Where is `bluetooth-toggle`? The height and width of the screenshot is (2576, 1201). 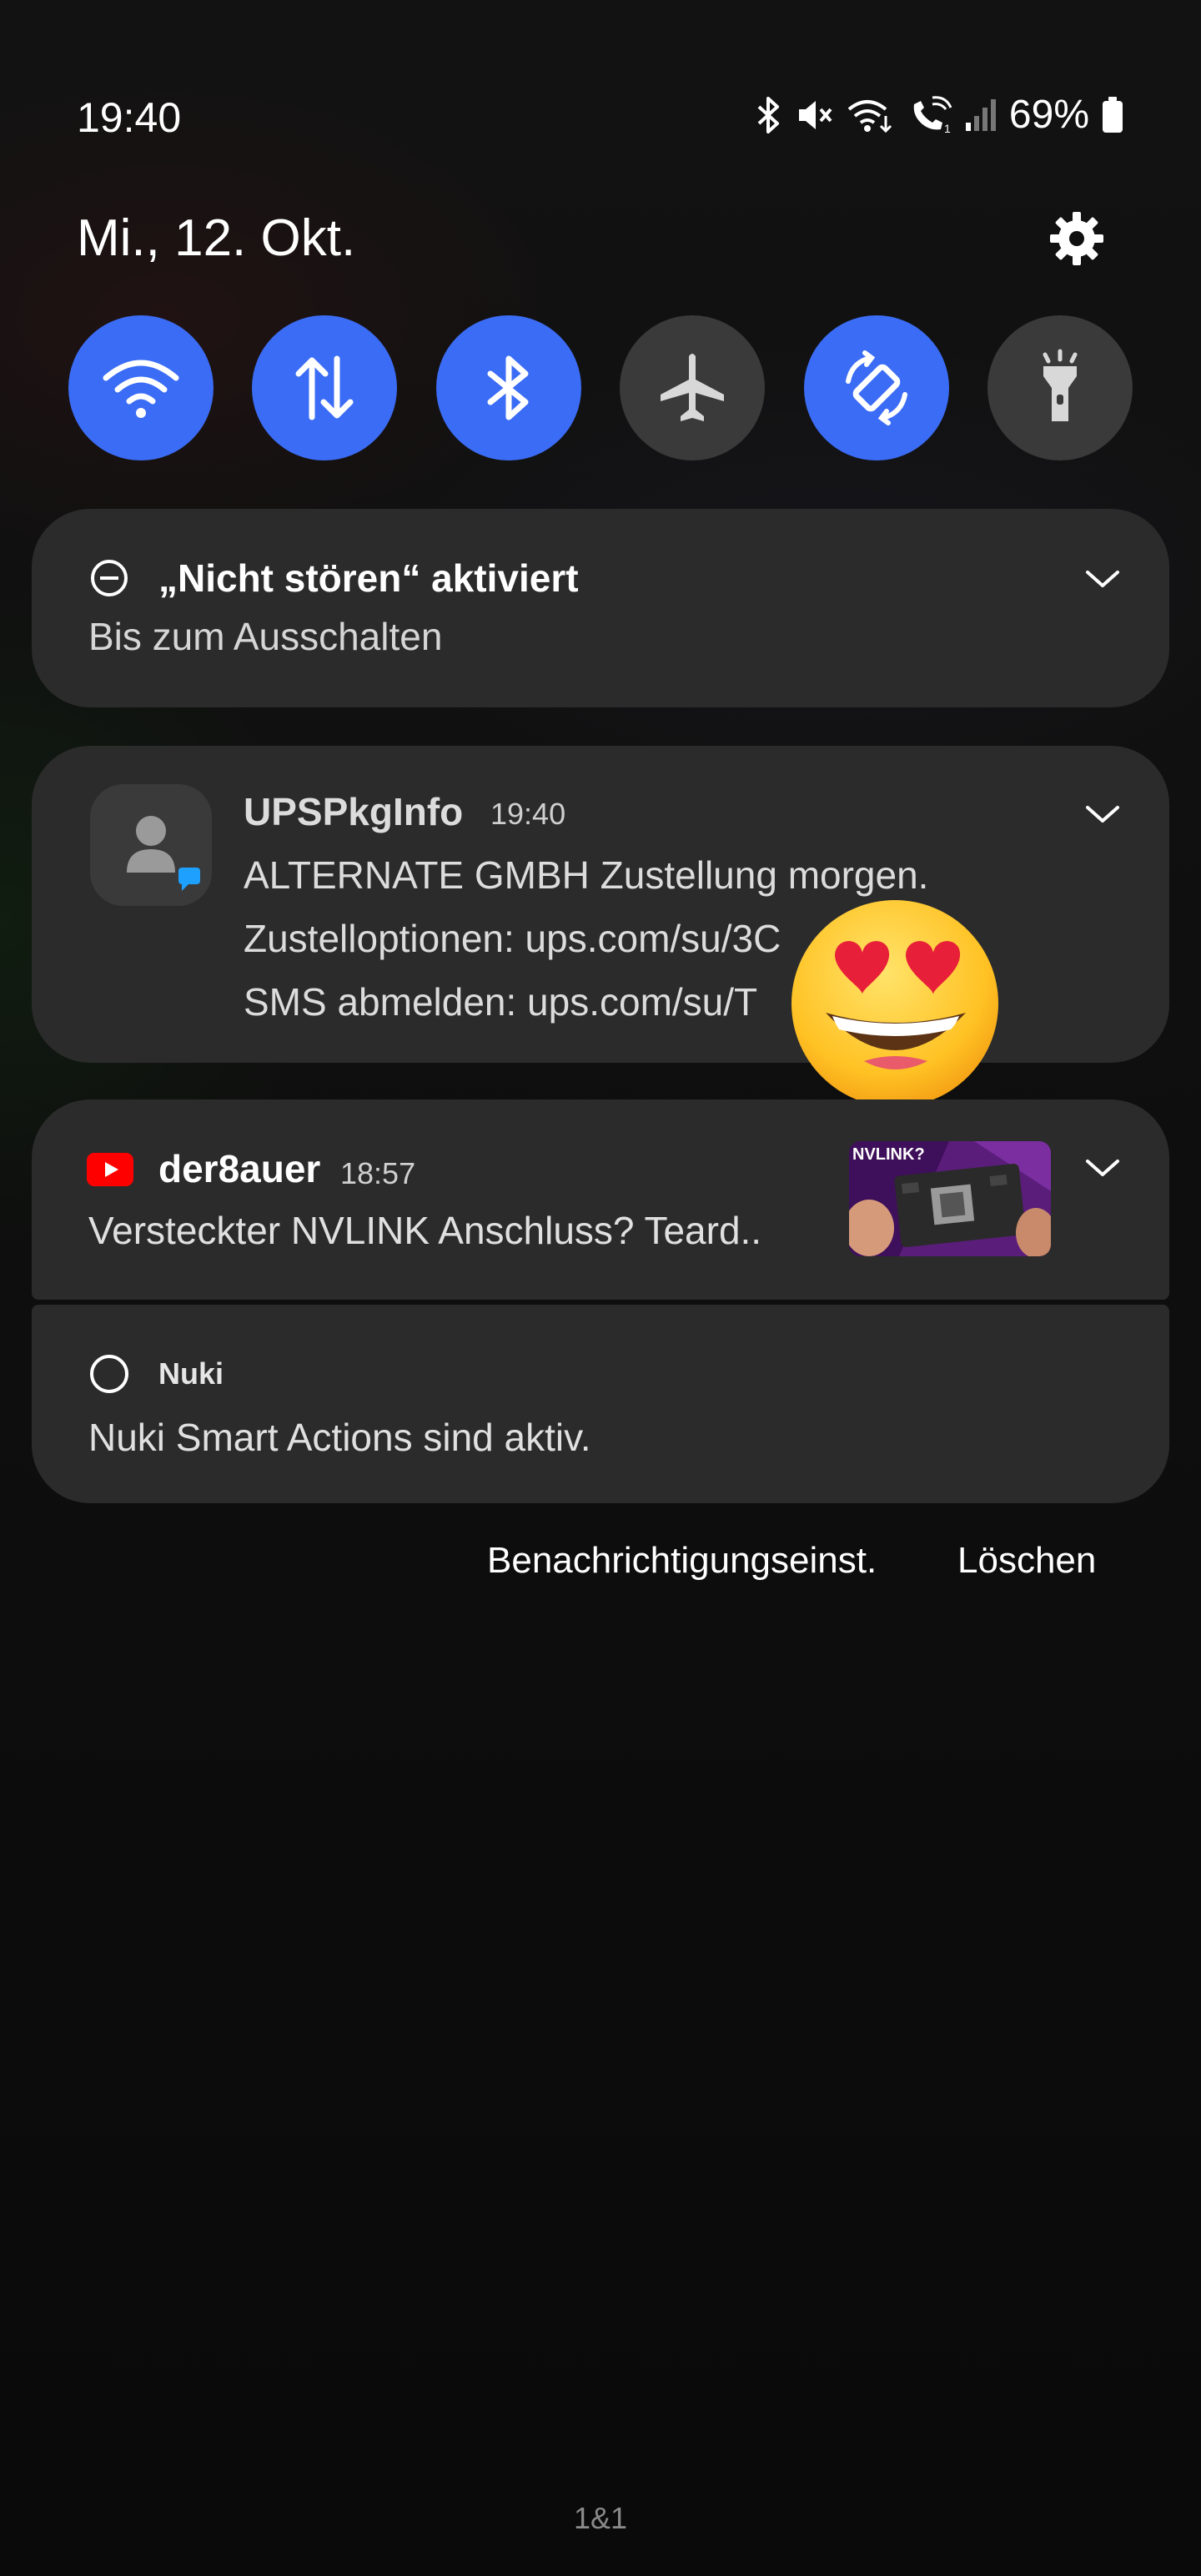 bluetooth-toggle is located at coordinates (508, 387).